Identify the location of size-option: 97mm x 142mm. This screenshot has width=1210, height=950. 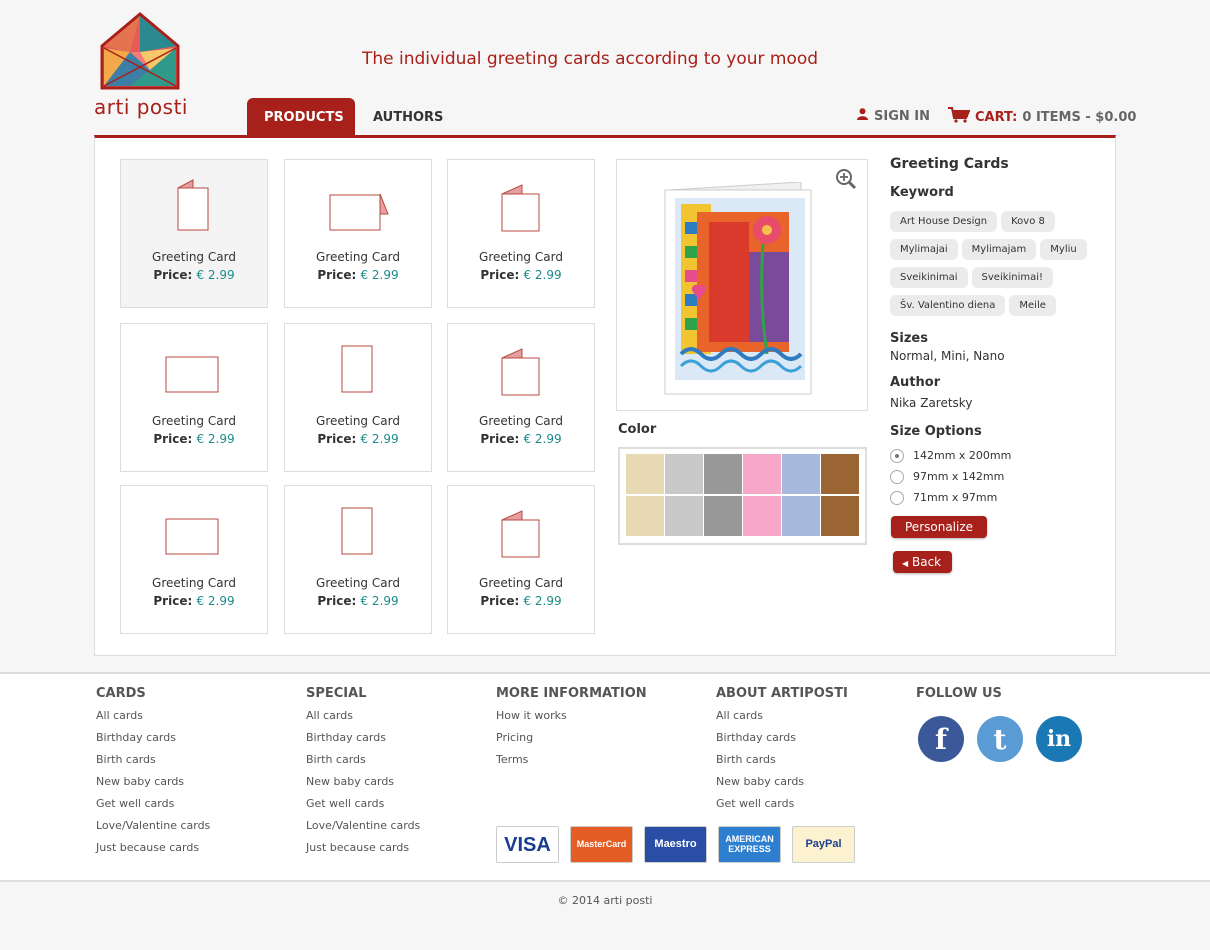
(1000, 476).